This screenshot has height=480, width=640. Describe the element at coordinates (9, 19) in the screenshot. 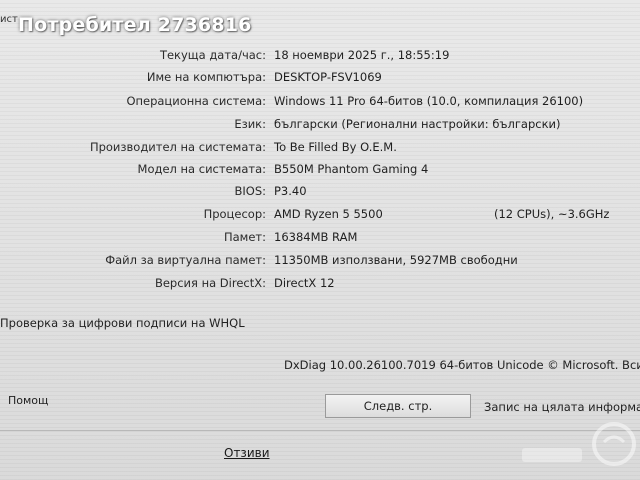

I see `cropped-tab-label: ист` at that location.